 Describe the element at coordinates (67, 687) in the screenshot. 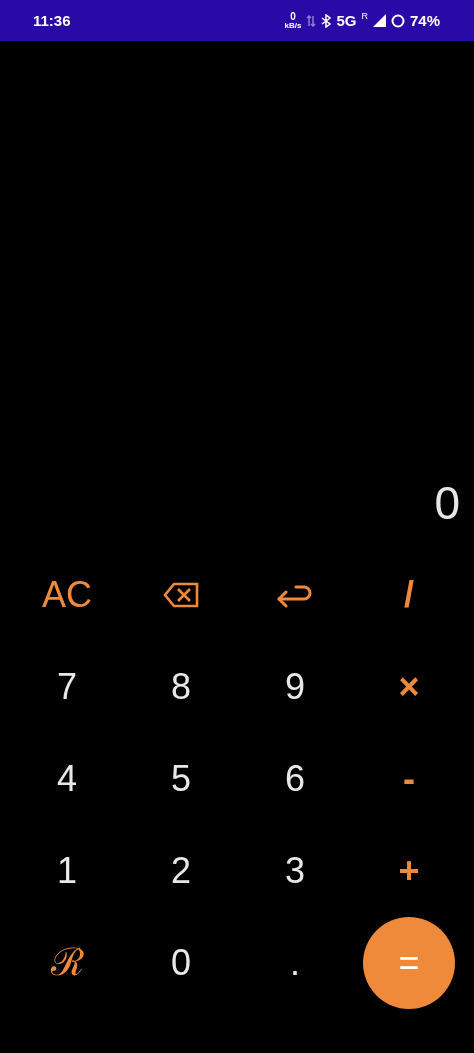

I see `digit-key: 7` at that location.